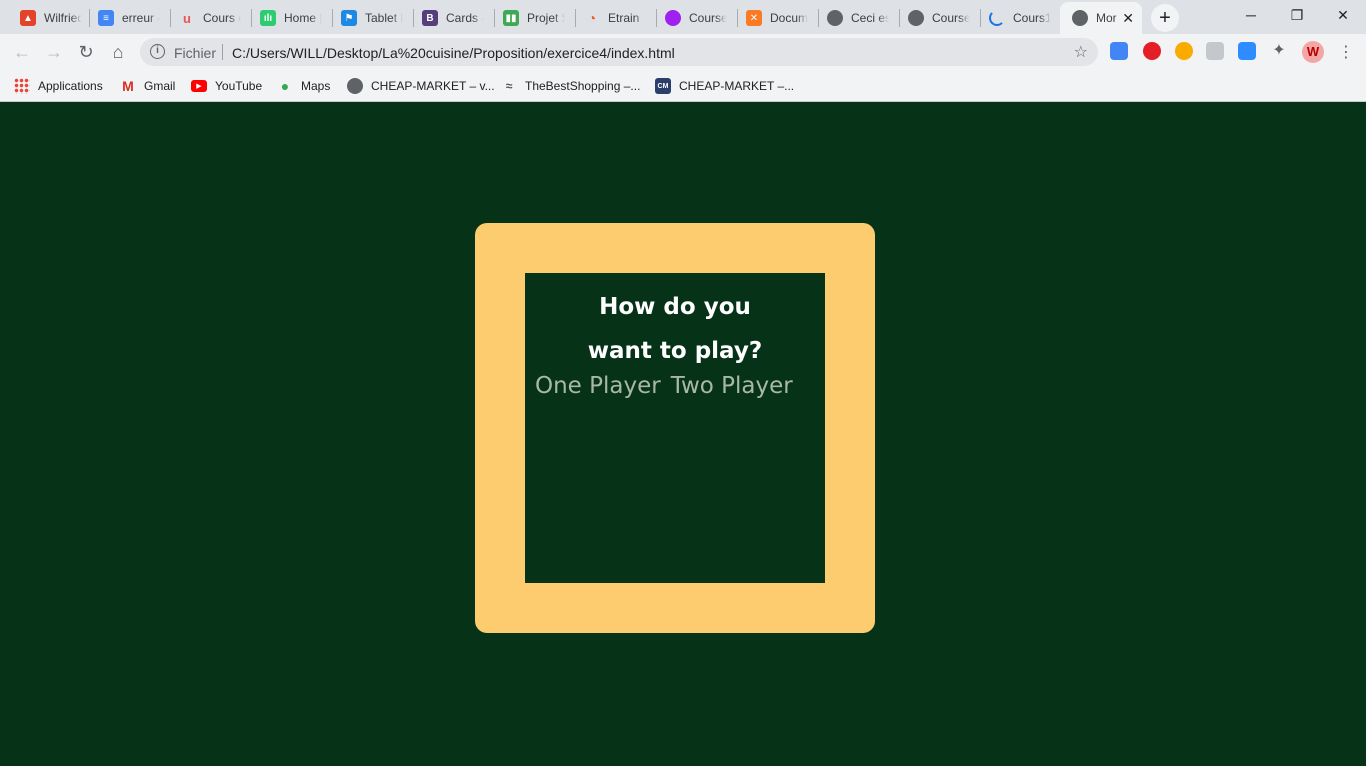  What do you see at coordinates (870, 18) in the screenshot?
I see `tab-title: Ceci est` at bounding box center [870, 18].